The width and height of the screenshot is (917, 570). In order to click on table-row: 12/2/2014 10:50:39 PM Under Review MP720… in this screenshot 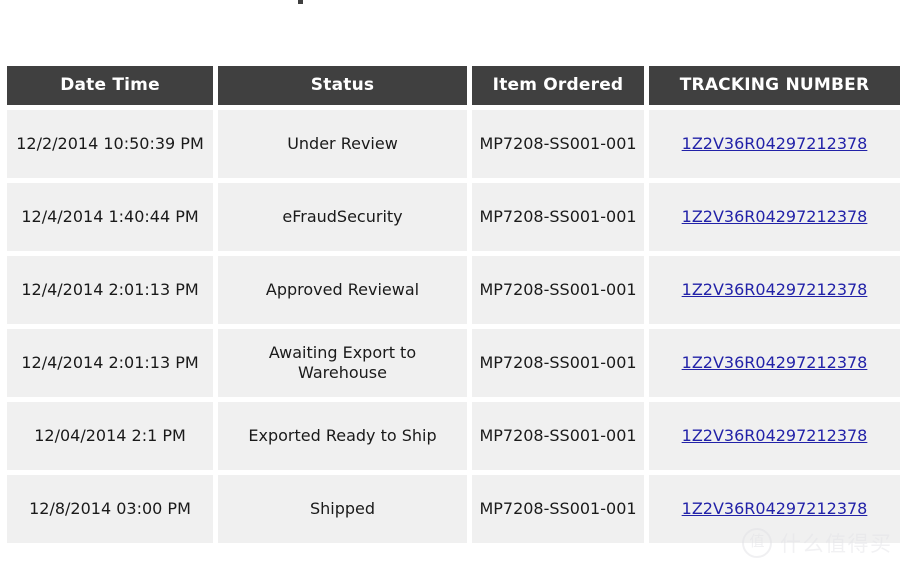, I will do `click(453, 144)`.